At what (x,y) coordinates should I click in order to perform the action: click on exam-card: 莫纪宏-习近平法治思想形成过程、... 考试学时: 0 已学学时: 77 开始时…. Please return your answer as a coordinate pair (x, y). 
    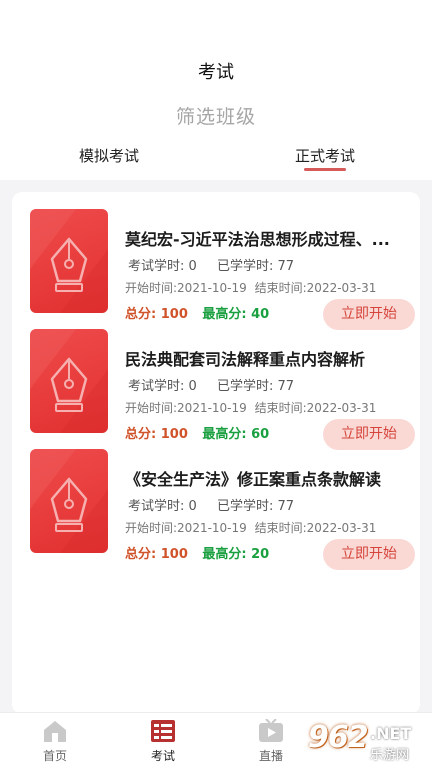
    Looking at the image, I should click on (216, 269).